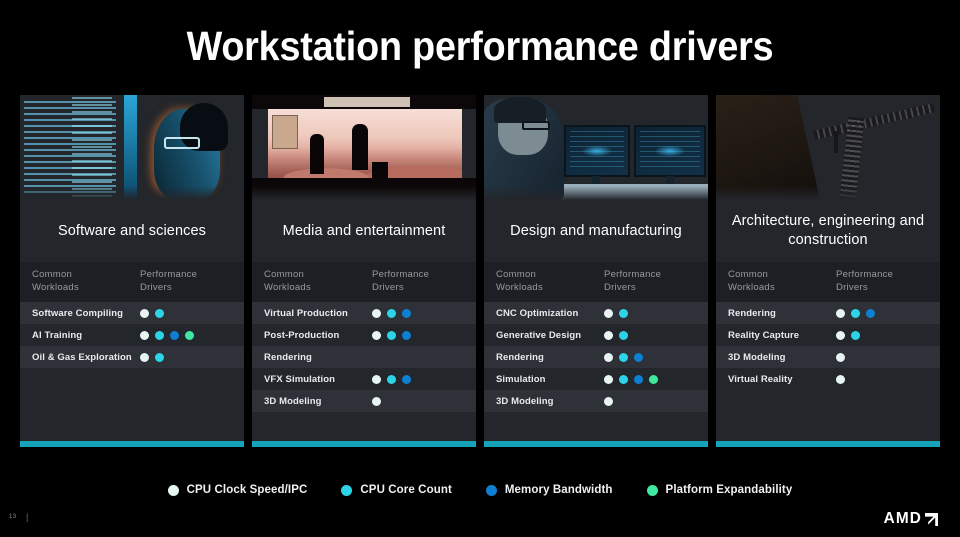  Describe the element at coordinates (828, 379) in the screenshot. I see `table-row: Virtual Reality` at that location.